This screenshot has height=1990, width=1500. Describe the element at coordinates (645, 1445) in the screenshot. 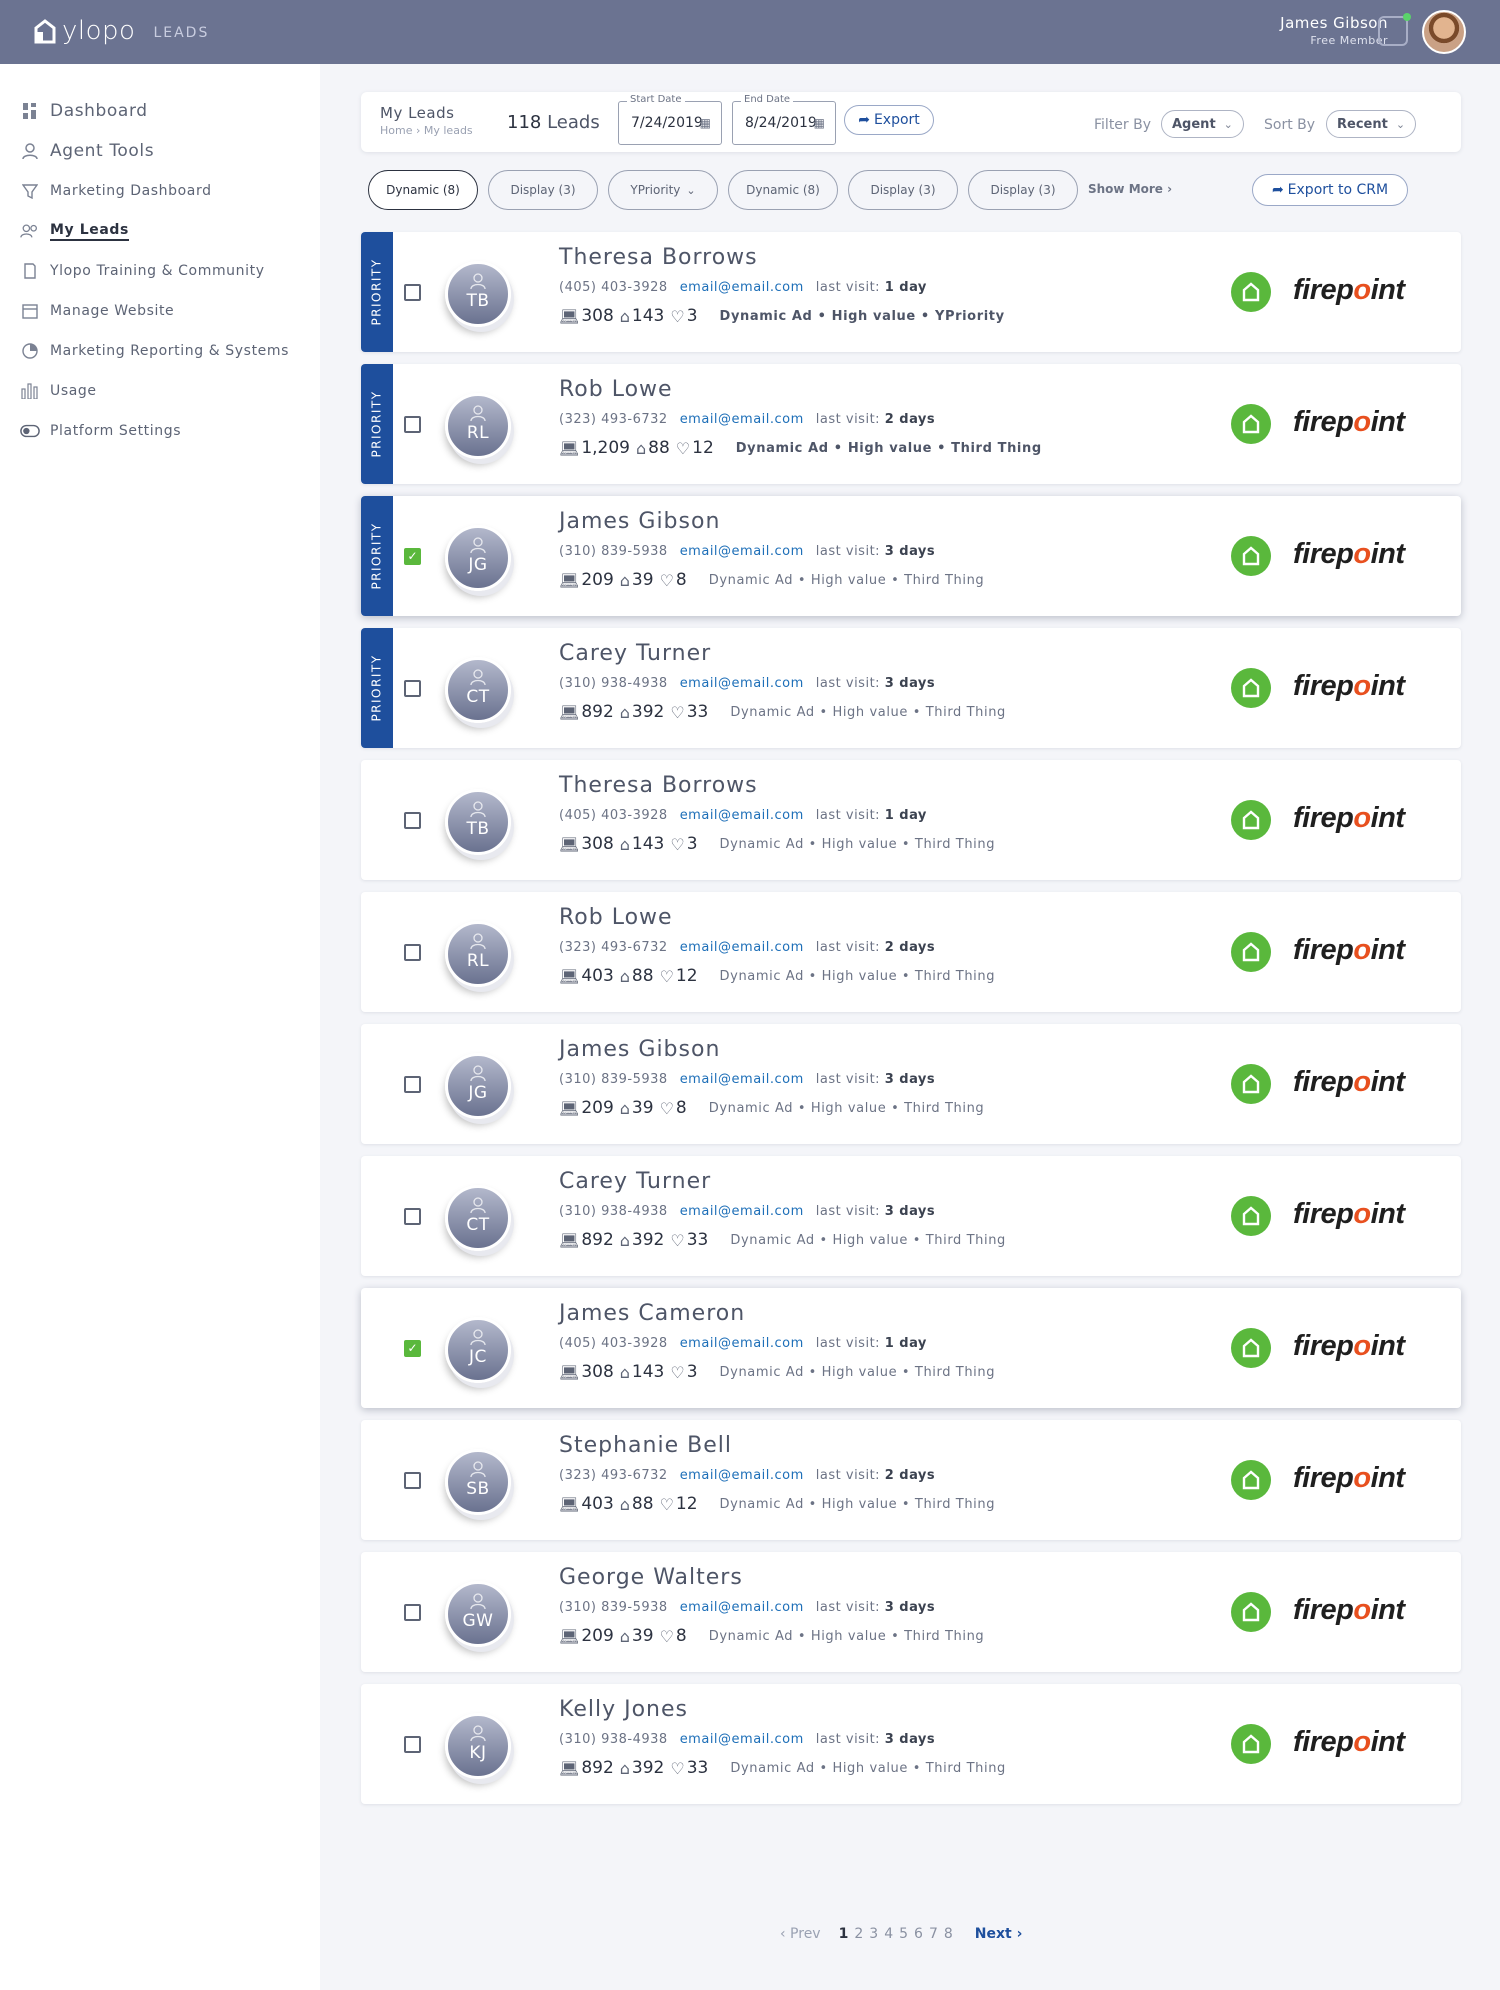

I see `lead-name: Stephanie Bell` at that location.